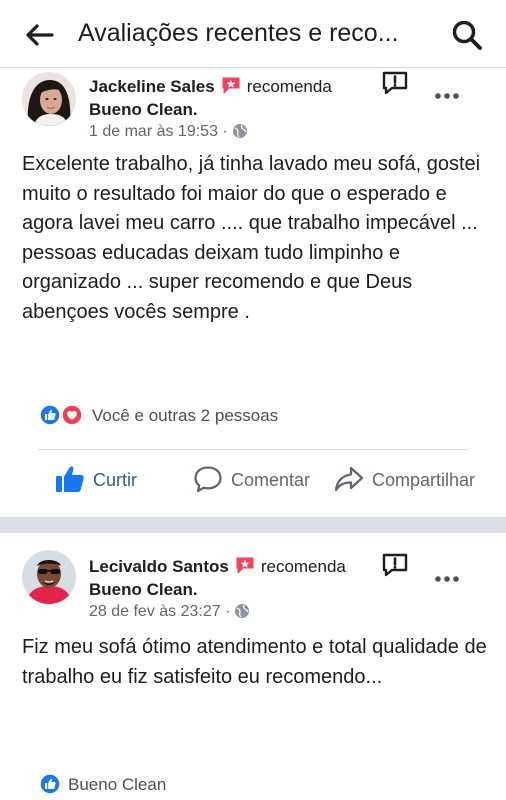 Image resolution: width=506 pixels, height=800 pixels. Describe the element at coordinates (61, 415) in the screenshot. I see `like-love-reaction-icons` at that location.